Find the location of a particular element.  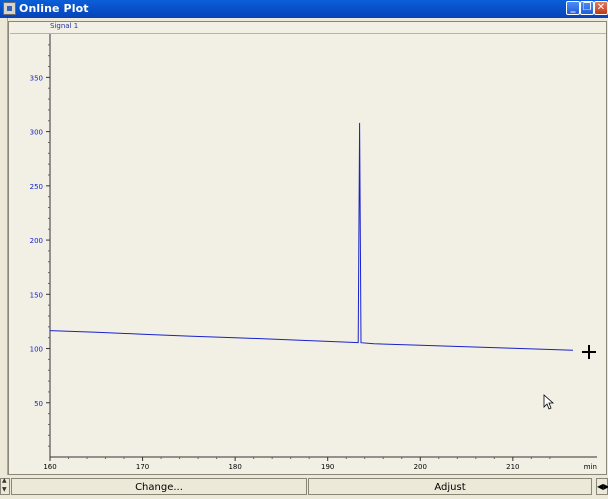

adjust-button: Adjust is located at coordinates (450, 486).